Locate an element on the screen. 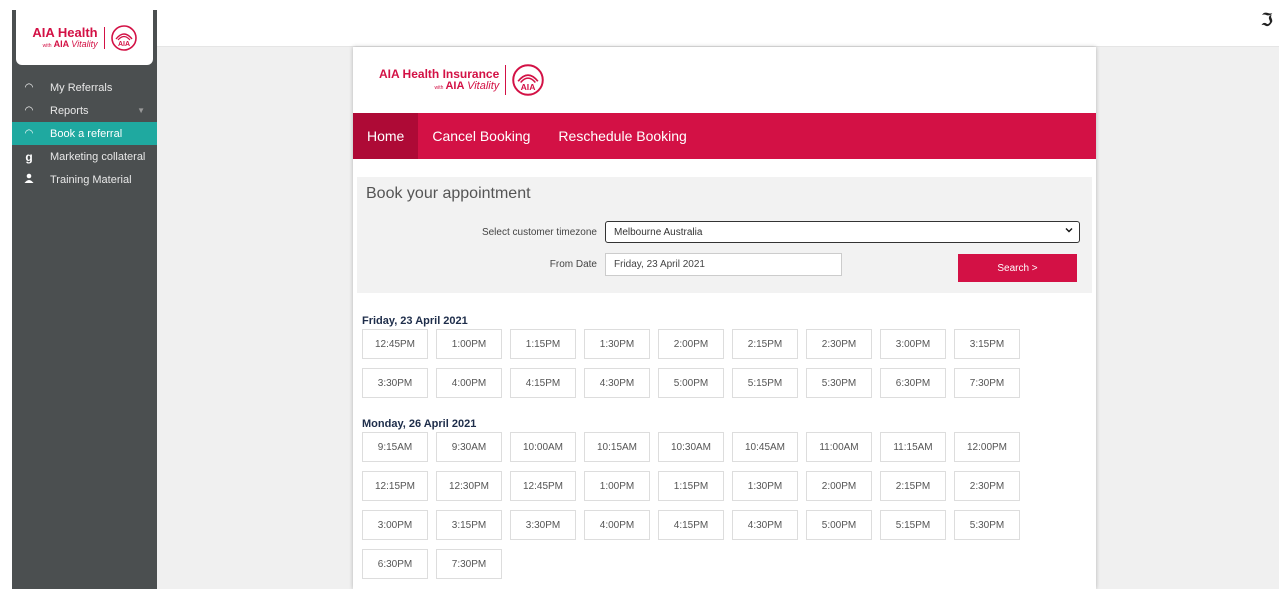  time-slot-button: 12:00PM is located at coordinates (987, 447).